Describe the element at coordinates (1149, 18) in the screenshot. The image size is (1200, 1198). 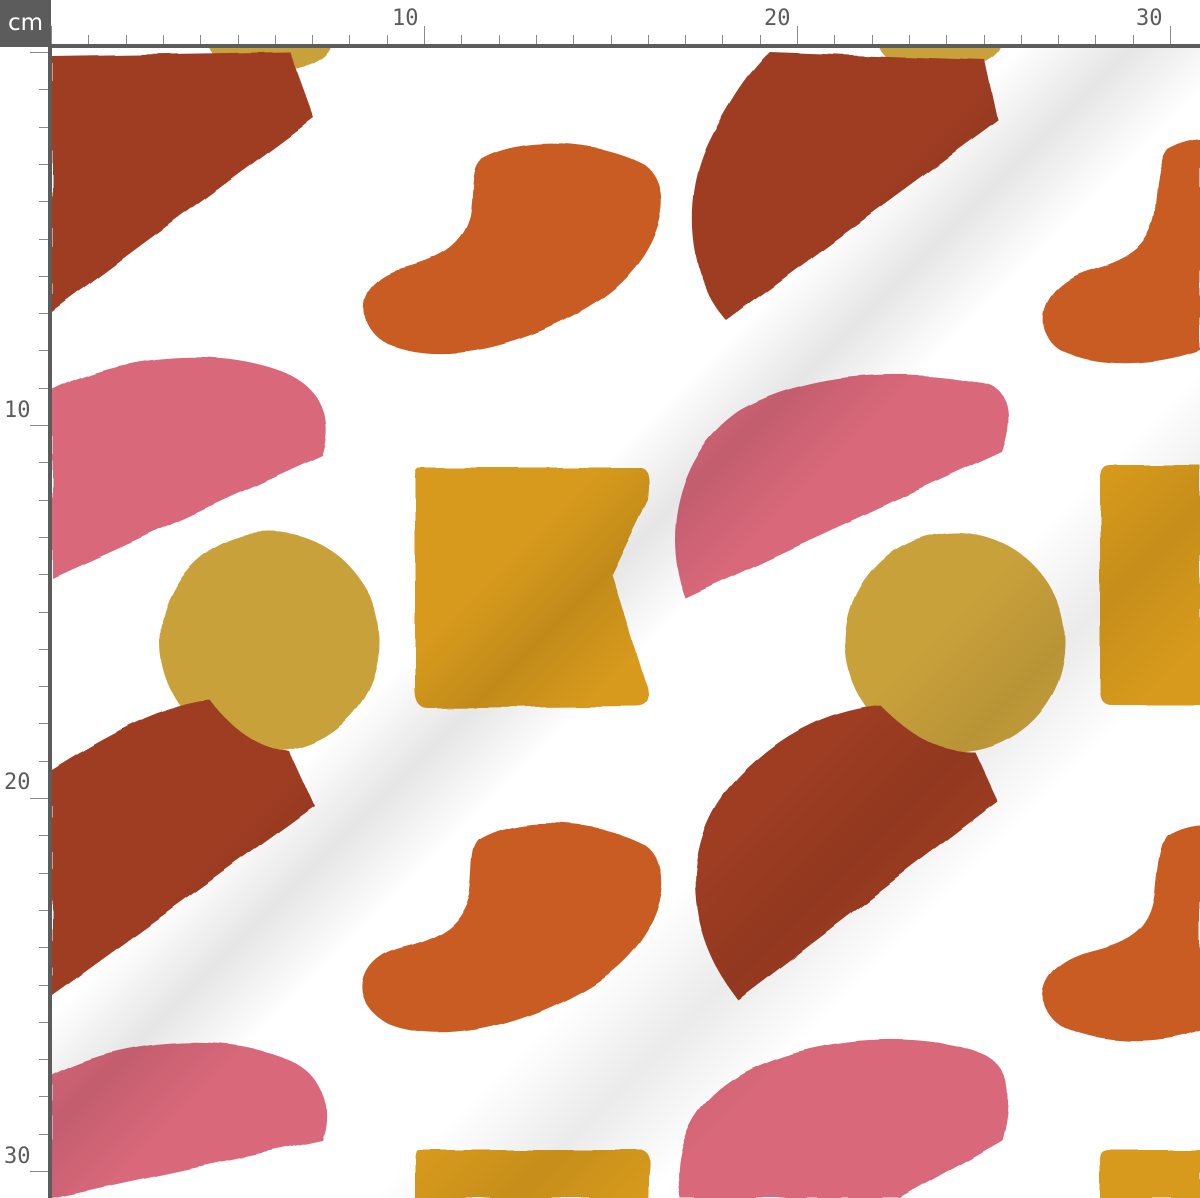
I see `top-ruler-label-30: 30` at that location.